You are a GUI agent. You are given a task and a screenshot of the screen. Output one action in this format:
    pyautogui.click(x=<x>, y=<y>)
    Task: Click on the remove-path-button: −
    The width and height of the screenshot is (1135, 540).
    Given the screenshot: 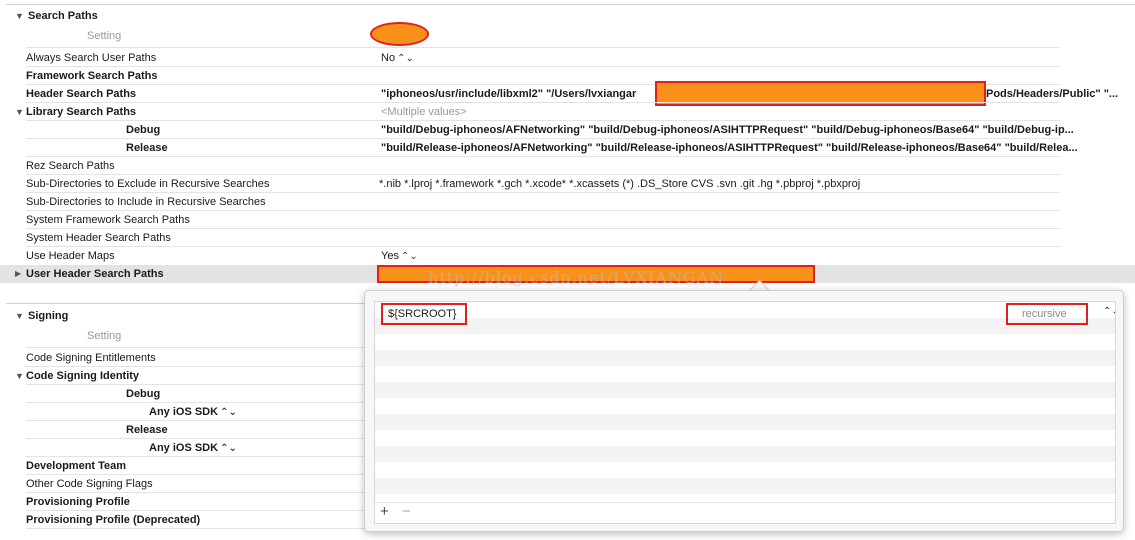 What is the action you would take?
    pyautogui.click(x=406, y=512)
    